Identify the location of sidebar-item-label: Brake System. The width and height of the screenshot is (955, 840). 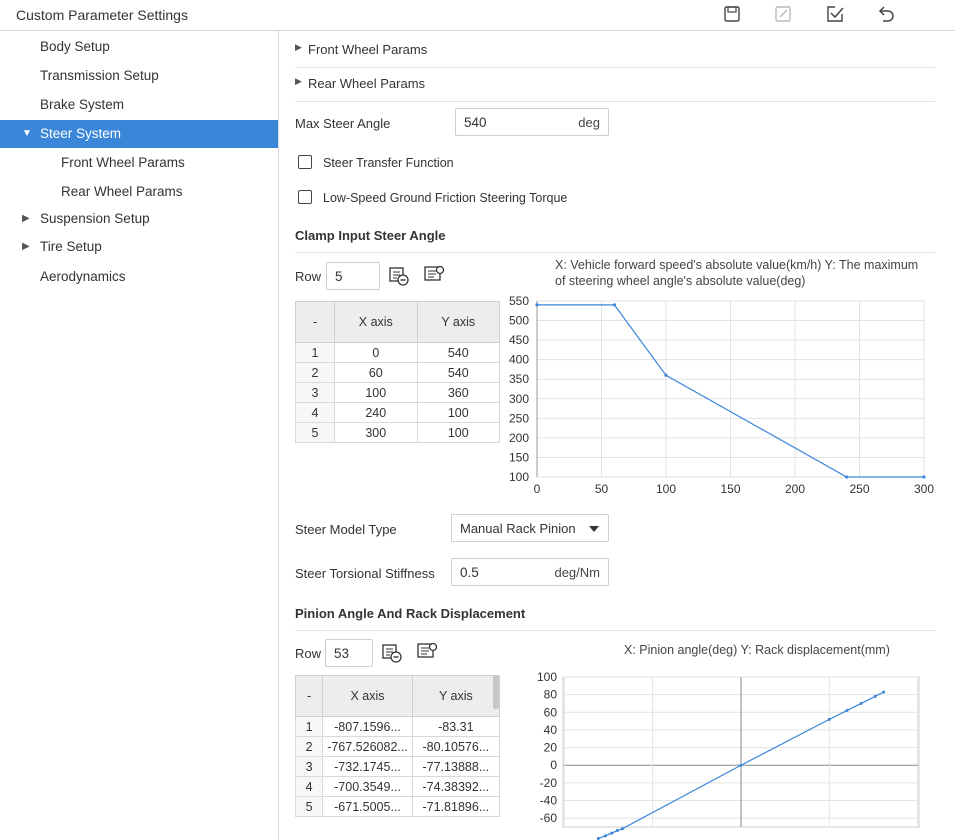
(82, 104).